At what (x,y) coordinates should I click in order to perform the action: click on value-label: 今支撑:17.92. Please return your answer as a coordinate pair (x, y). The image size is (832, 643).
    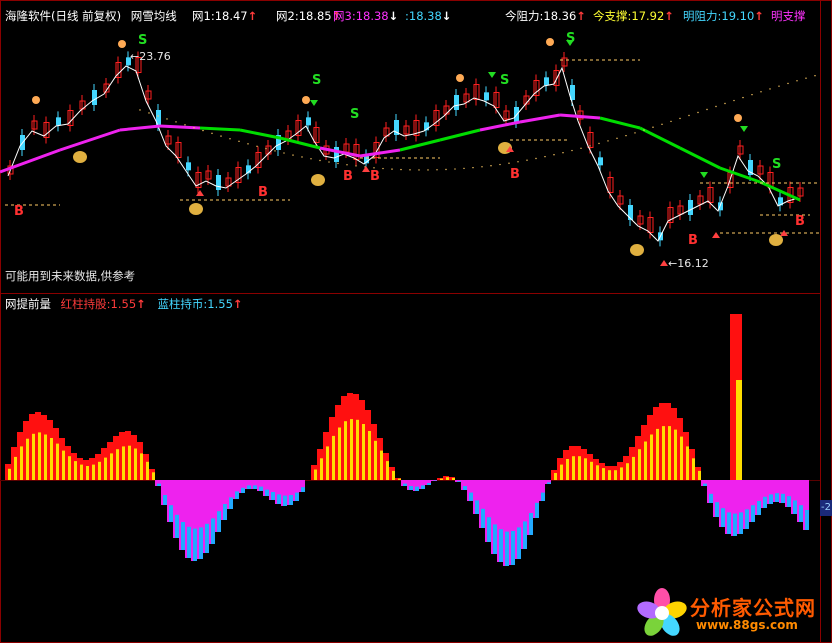
    Looking at the image, I should click on (629, 16).